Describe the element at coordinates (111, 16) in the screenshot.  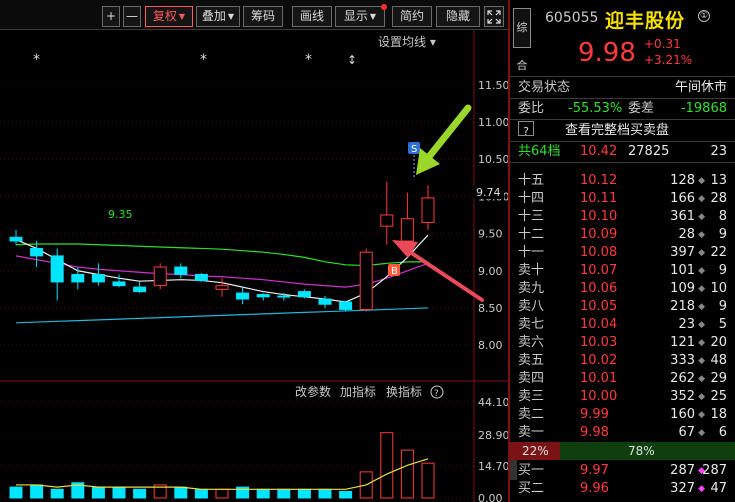
I see `zoom-in-button: +` at that location.